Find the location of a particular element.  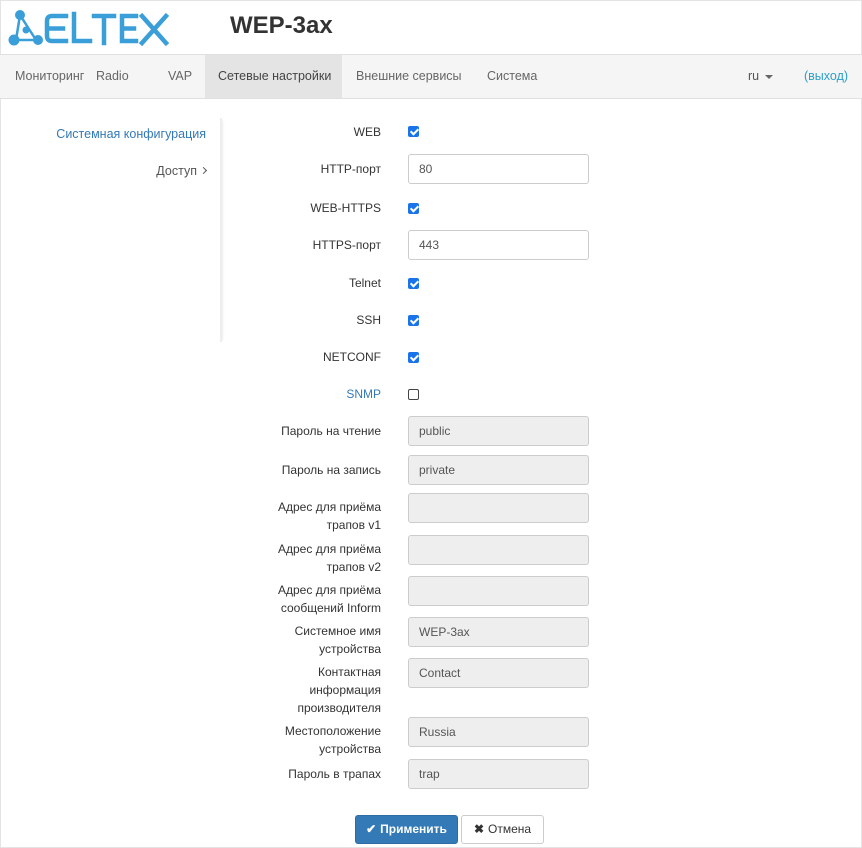

apply-button-label: Применить is located at coordinates (413, 829).